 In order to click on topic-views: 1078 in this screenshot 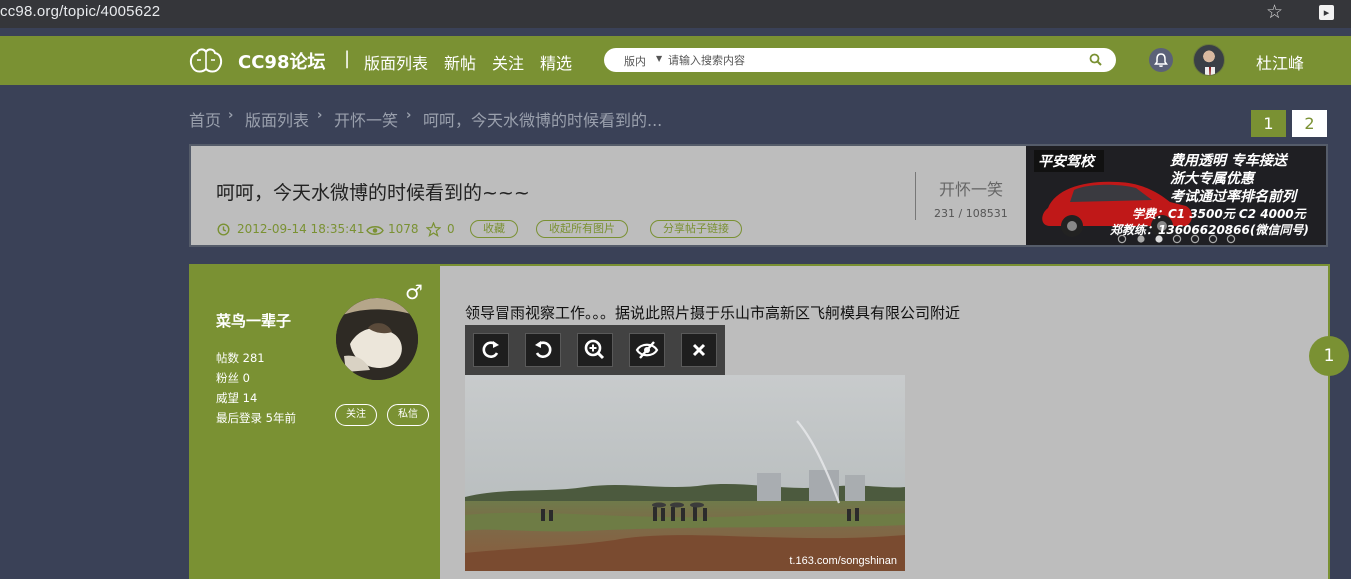, I will do `click(403, 229)`.